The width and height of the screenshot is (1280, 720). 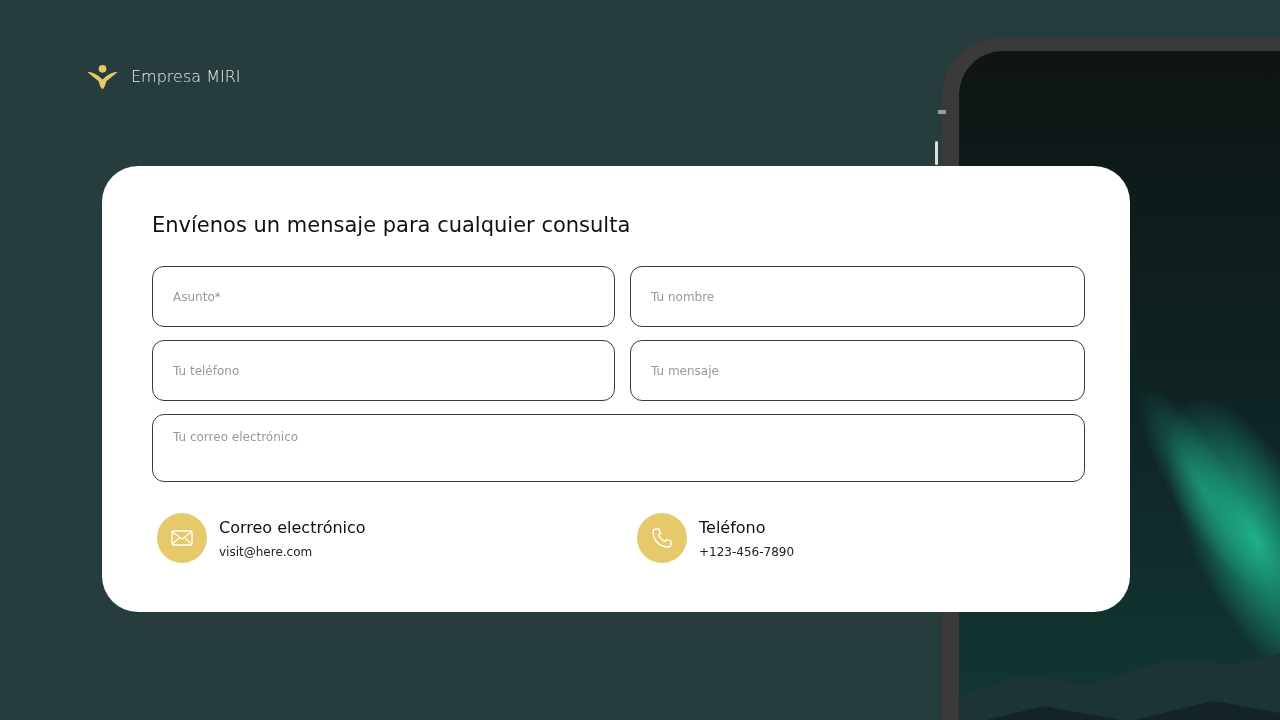 What do you see at coordinates (733, 527) in the screenshot?
I see `contact-label: Teléfono` at bounding box center [733, 527].